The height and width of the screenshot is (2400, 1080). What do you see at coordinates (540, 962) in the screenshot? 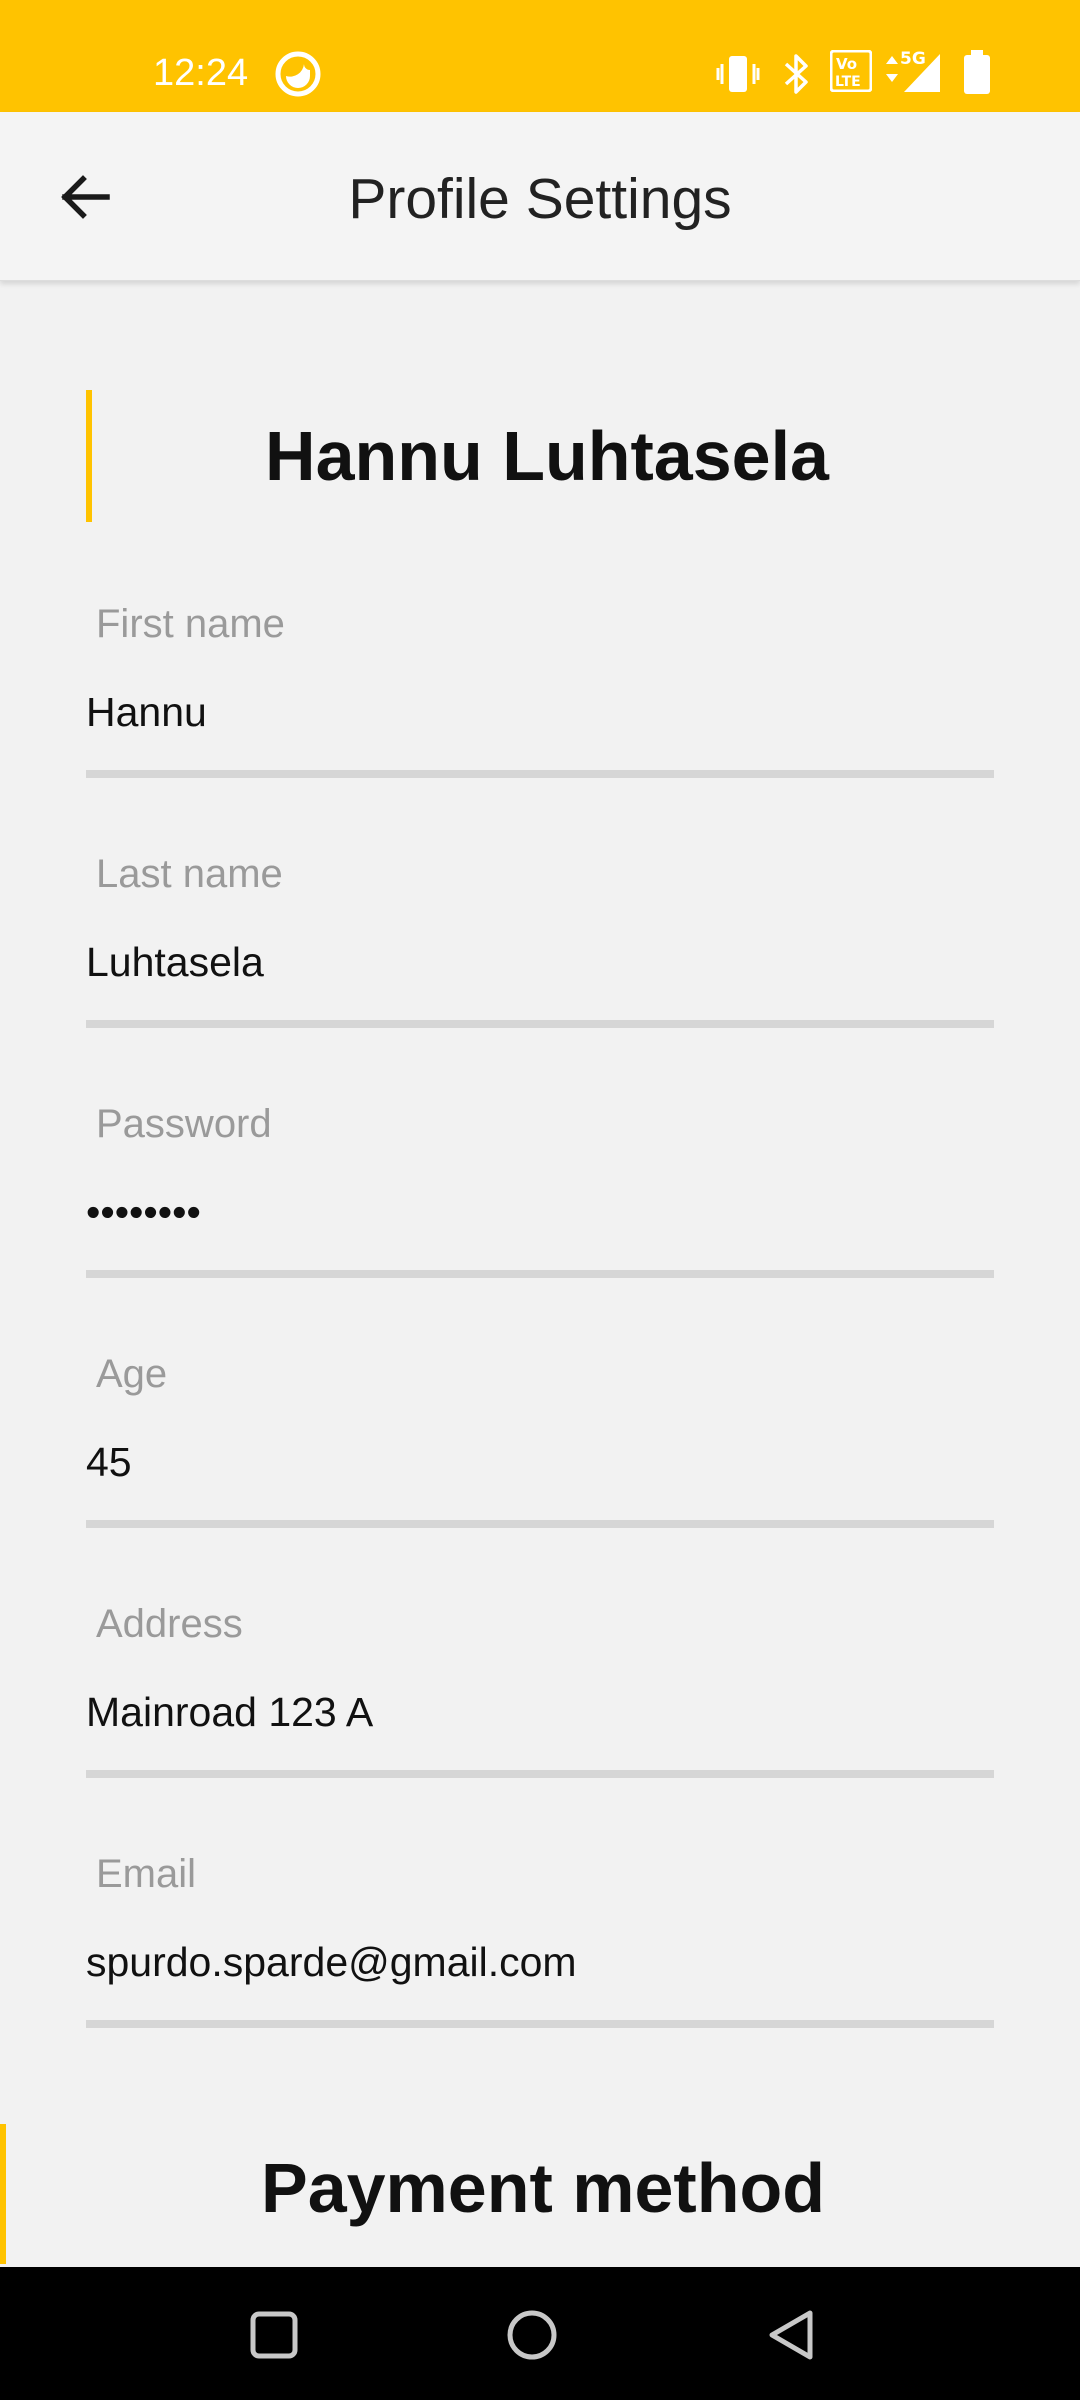
I see `last-name-input` at bounding box center [540, 962].